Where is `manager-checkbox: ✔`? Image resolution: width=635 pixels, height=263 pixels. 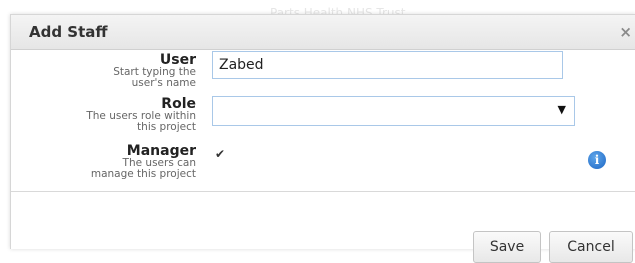
manager-checkbox: ✔ is located at coordinates (220, 154).